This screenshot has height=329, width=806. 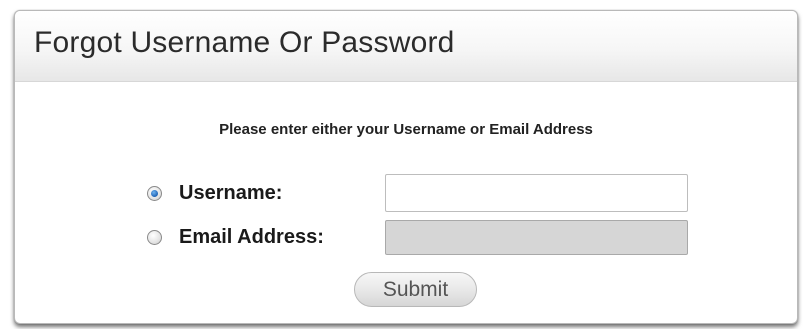 What do you see at coordinates (536, 193) in the screenshot?
I see `username-input` at bounding box center [536, 193].